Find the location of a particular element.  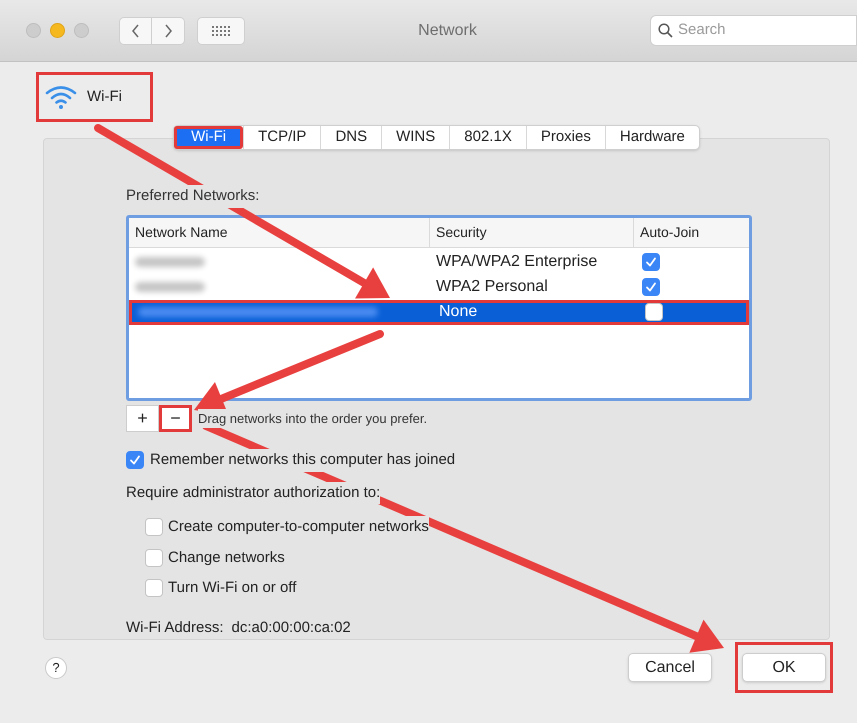

remove-button: − is located at coordinates (175, 418).